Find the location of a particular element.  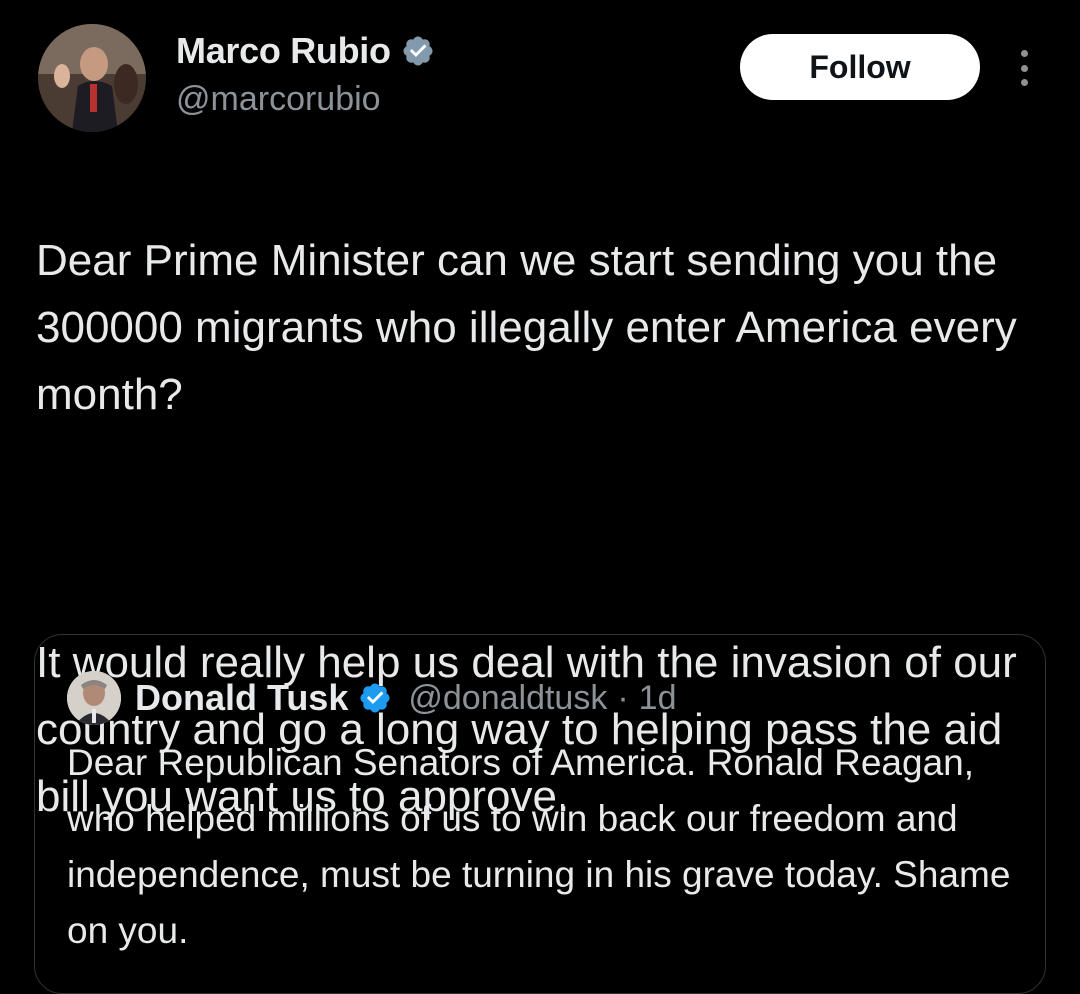

tweet-paragraph-spacer is located at coordinates (546, 528).